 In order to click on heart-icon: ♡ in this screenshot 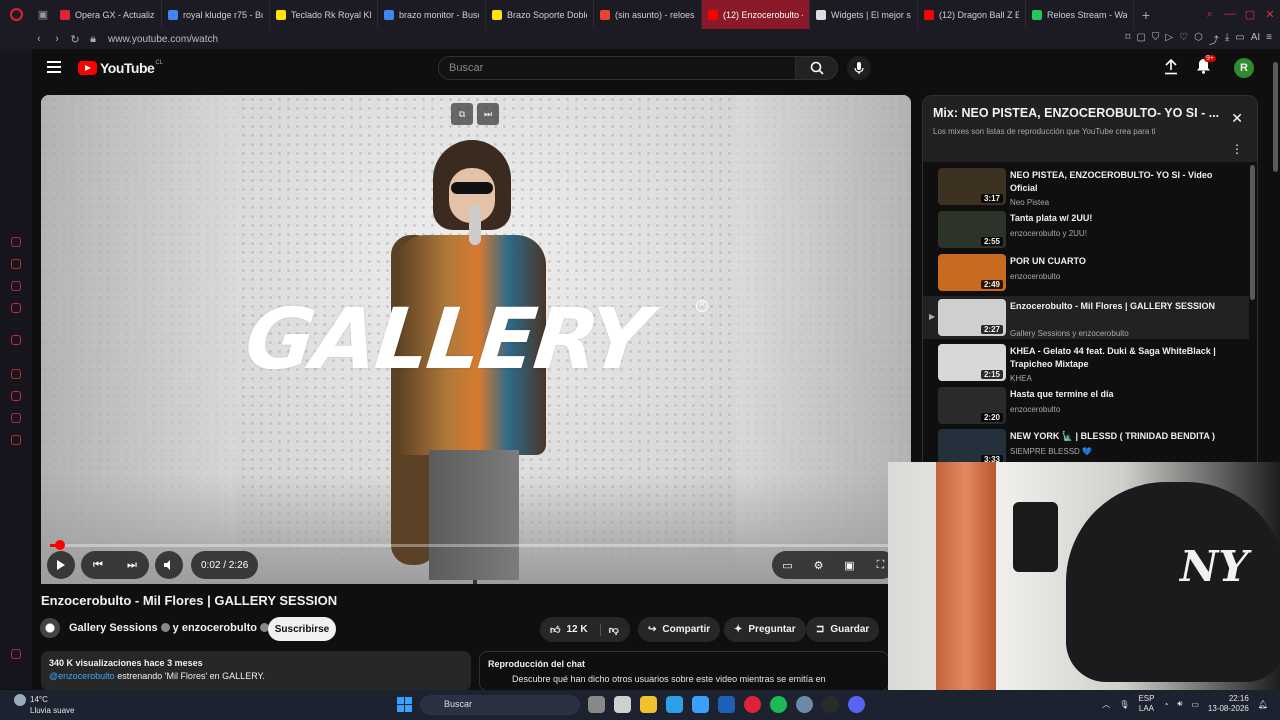, I will do `click(1183, 39)`.